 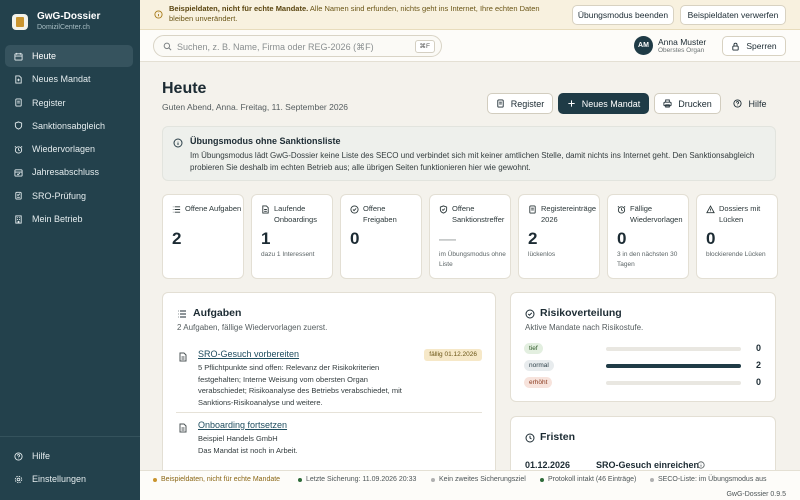 What do you see at coordinates (611, 103) in the screenshot?
I see `new-mandate-button-label: Neues Mandat` at bounding box center [611, 103].